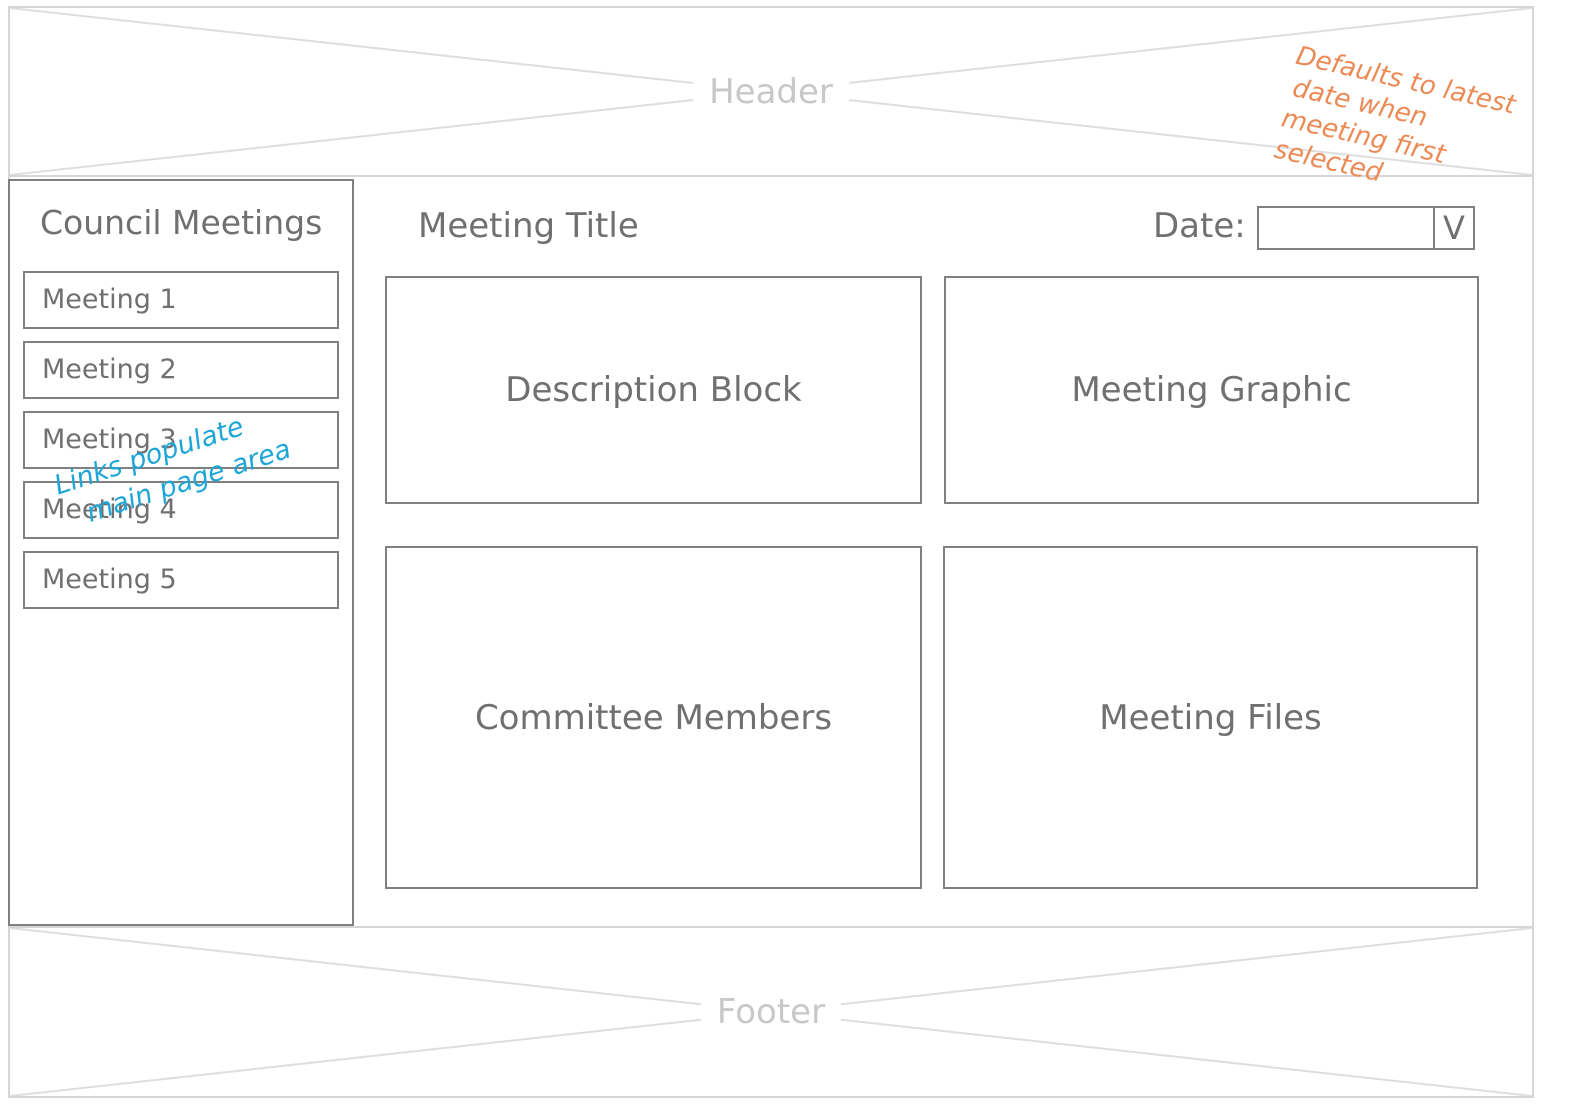 Image resolution: width=1583 pixels, height=1113 pixels. I want to click on description-block-label: Description Block, so click(653, 390).